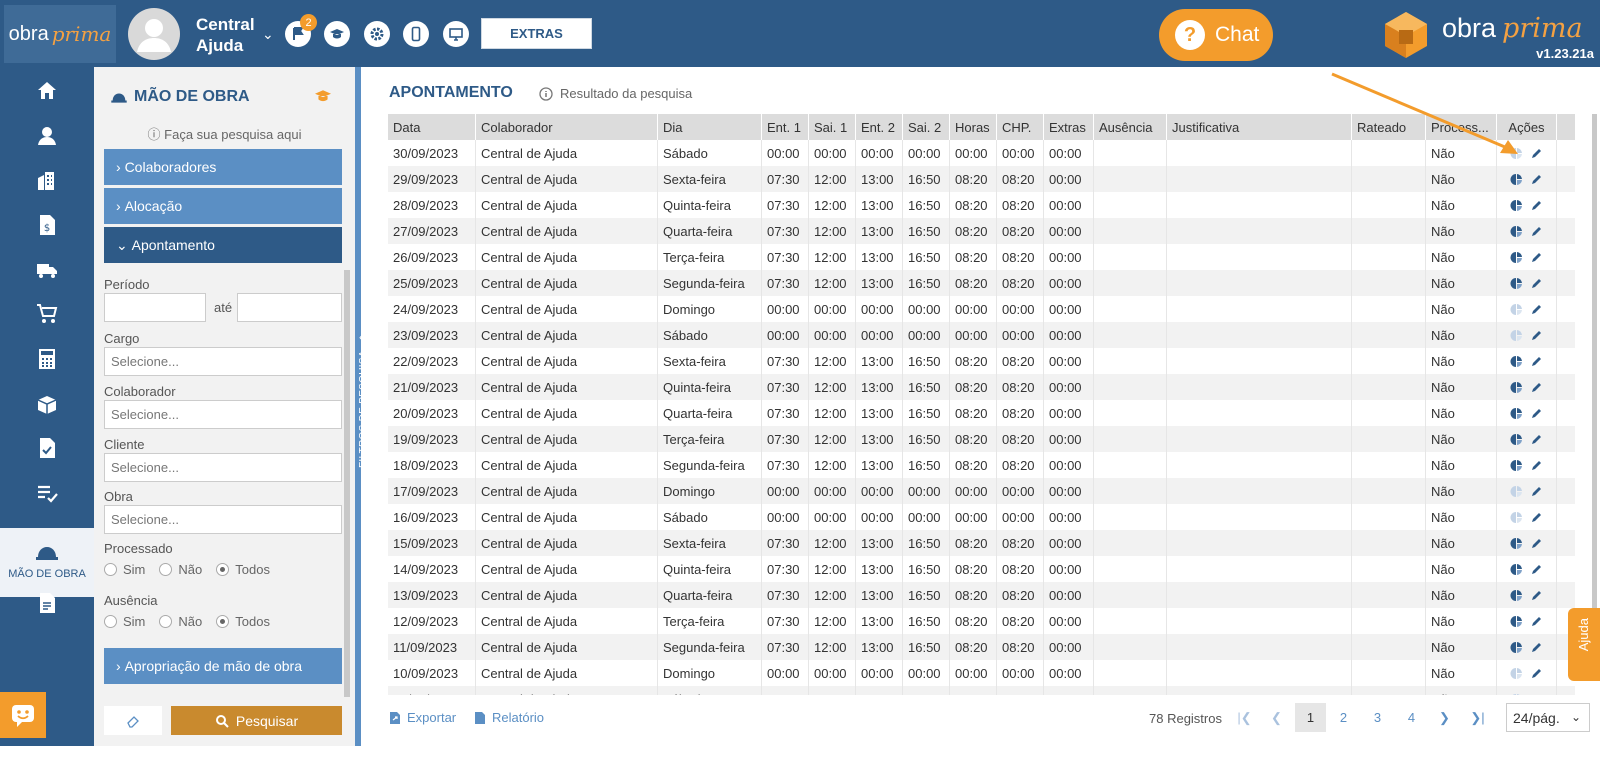  What do you see at coordinates (223, 167) in the screenshot?
I see `accordion-colaboradores: › Colaboradores` at bounding box center [223, 167].